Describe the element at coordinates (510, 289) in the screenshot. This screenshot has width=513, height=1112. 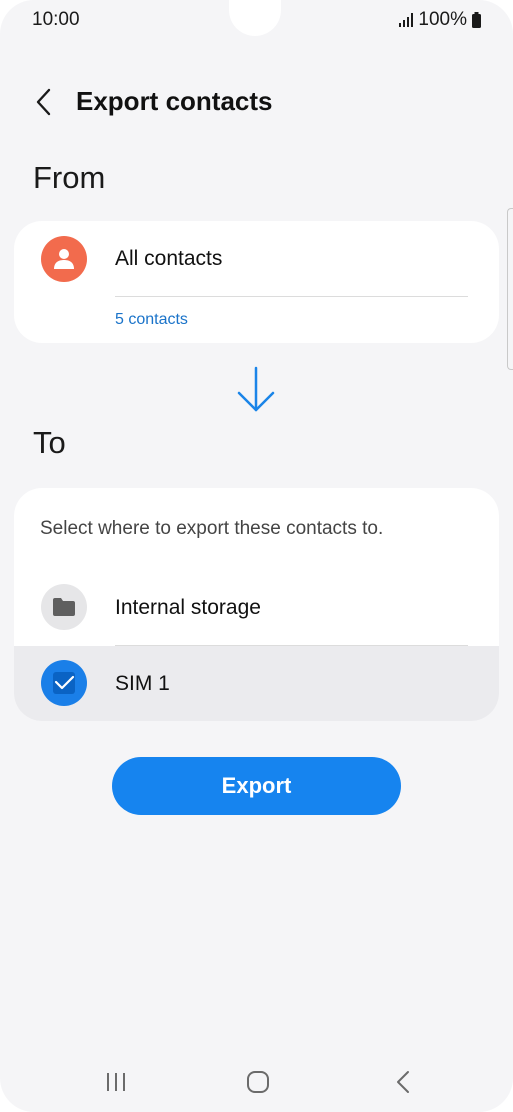
I see `scroll-indicator` at that location.